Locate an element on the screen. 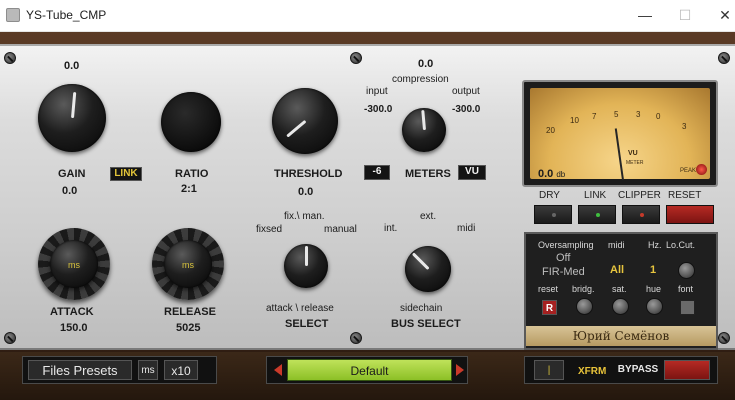  midi-channel-value: All is located at coordinates (617, 270).